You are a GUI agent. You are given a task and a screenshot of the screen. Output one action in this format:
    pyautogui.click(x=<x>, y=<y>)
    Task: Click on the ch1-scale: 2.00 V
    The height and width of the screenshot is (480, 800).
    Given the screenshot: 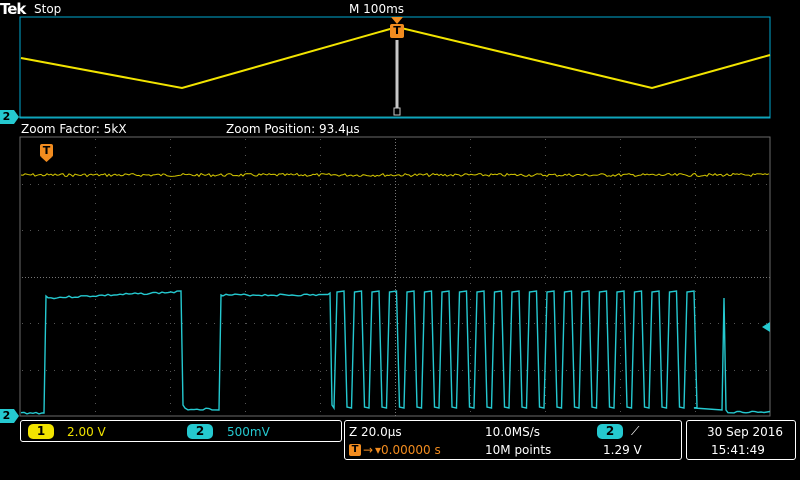 What is the action you would take?
    pyautogui.click(x=86, y=432)
    